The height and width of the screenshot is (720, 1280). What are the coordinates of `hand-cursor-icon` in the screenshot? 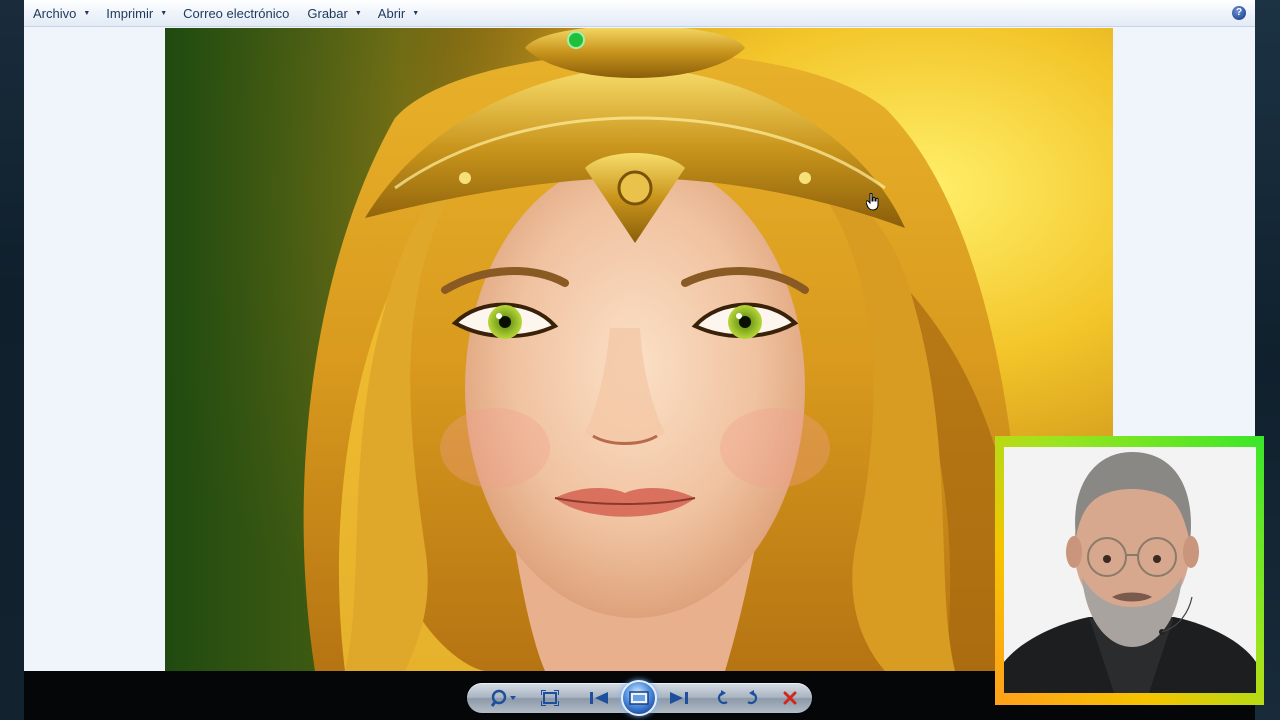 It's located at (872, 202).